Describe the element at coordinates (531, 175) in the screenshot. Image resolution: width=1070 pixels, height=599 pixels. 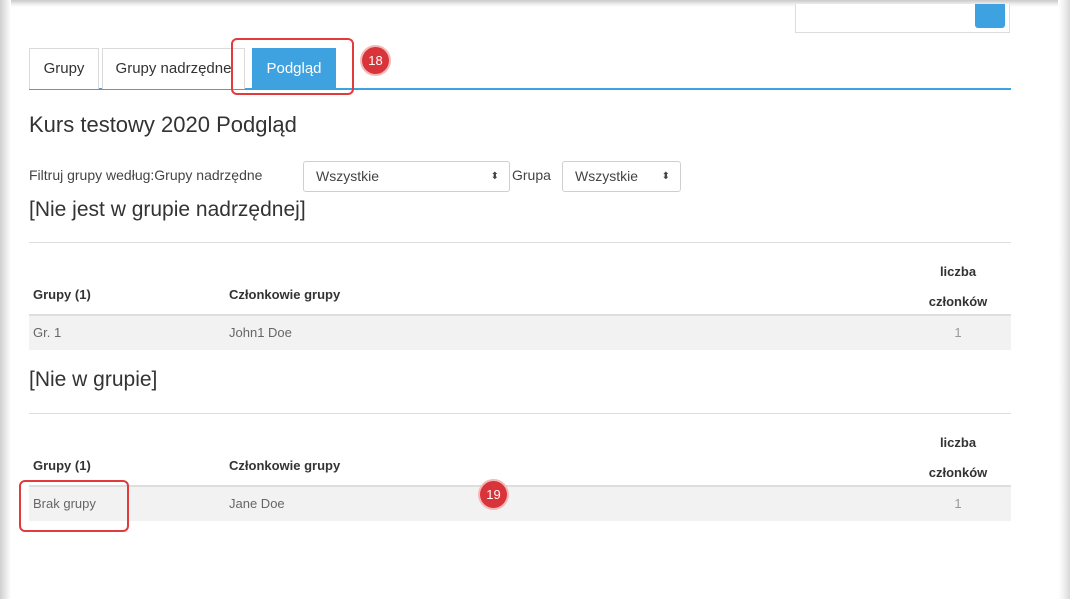
I see `group-filter-label: Grupa` at that location.